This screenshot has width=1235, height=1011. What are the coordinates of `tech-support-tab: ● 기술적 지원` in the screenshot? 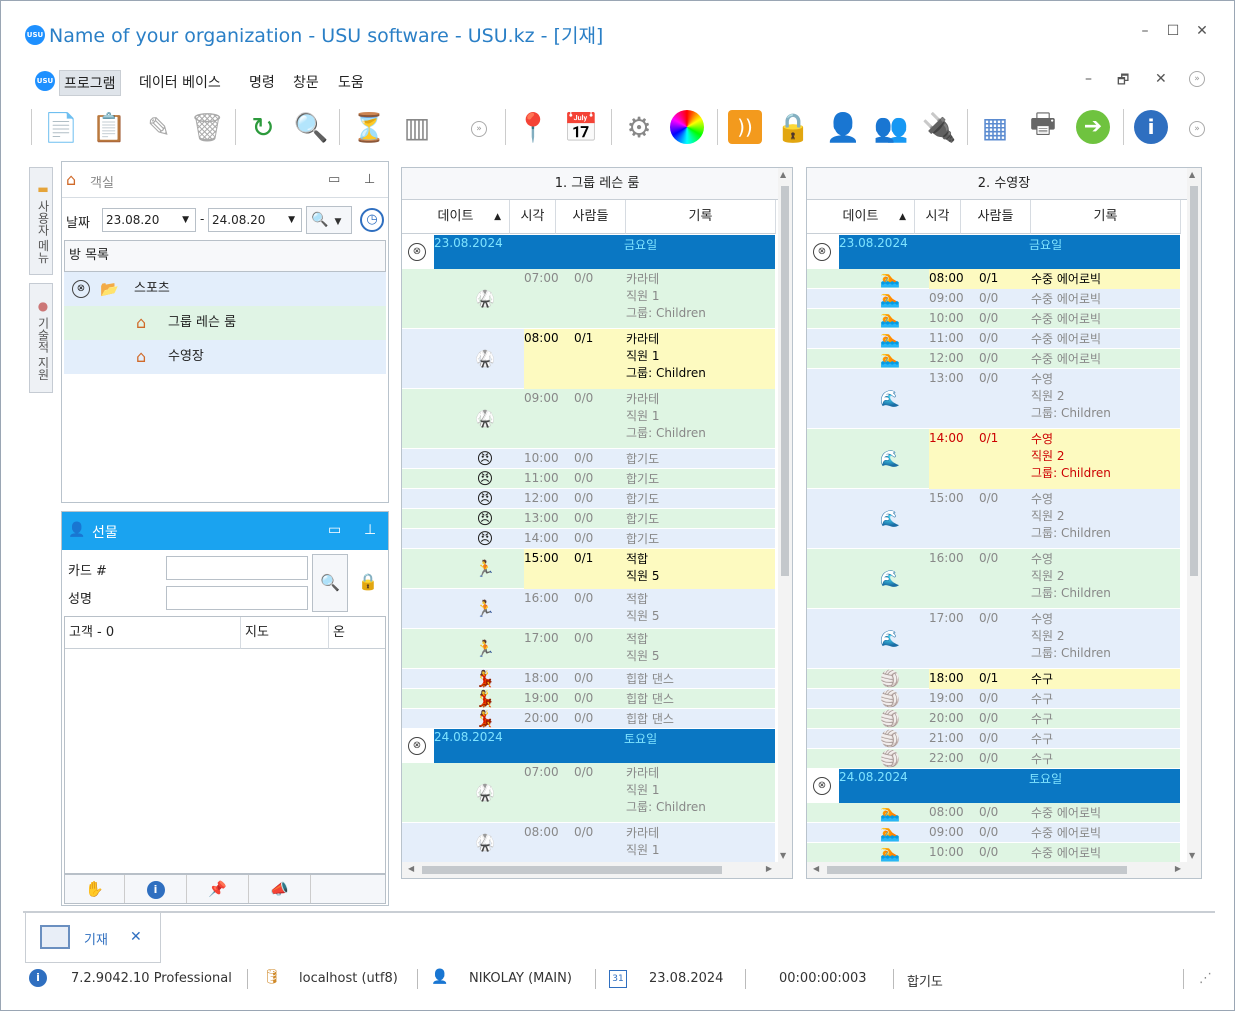 It's located at (41, 338).